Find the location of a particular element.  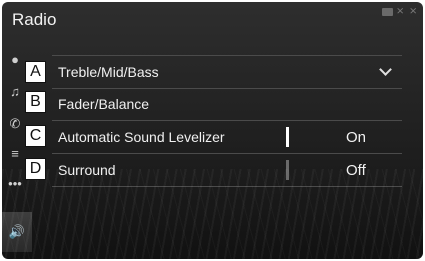

surround-toggle: Off is located at coordinates (344, 170).